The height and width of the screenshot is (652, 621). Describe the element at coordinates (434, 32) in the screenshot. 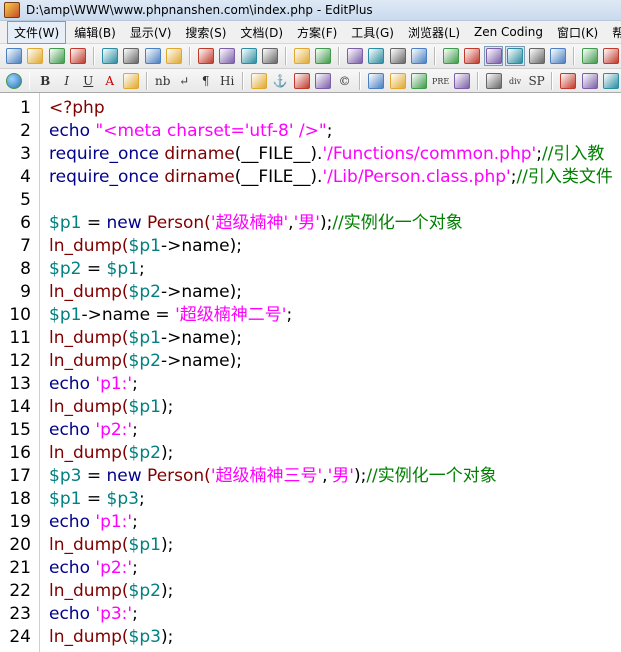

I see `menu-item-7: 浏览器(L)` at that location.